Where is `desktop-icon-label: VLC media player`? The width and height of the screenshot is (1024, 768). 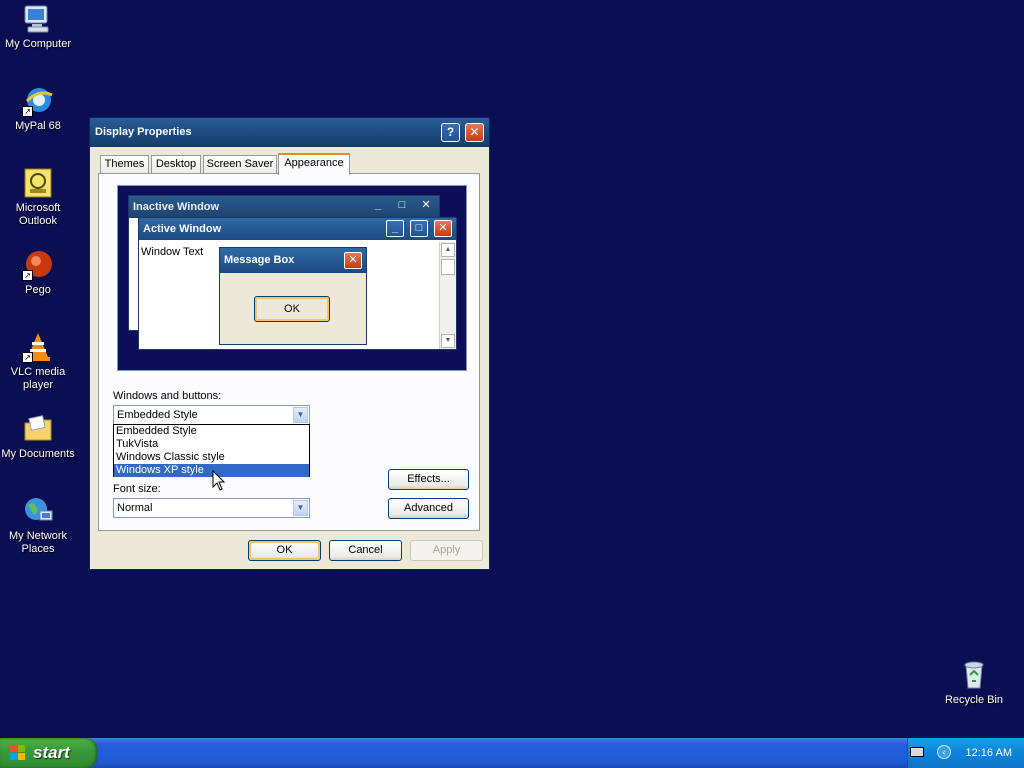
desktop-icon-label: VLC media player is located at coordinates (38, 378).